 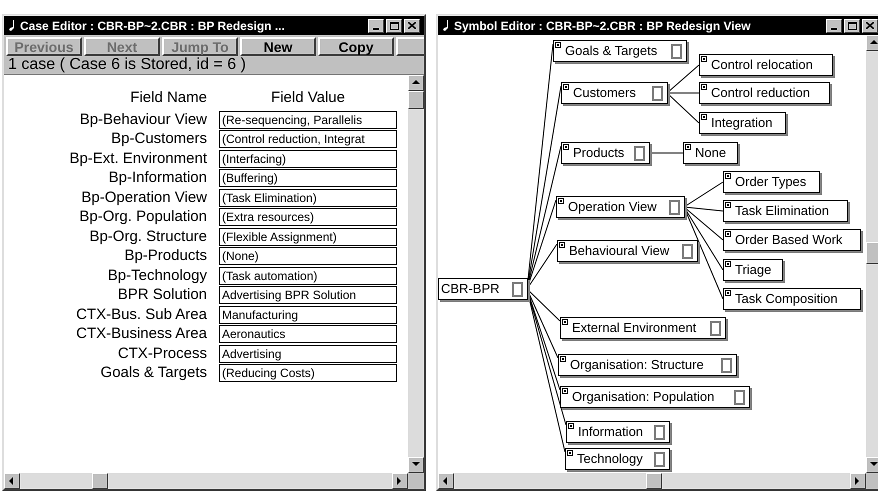 I want to click on diagram-node: Integration, so click(x=742, y=123).